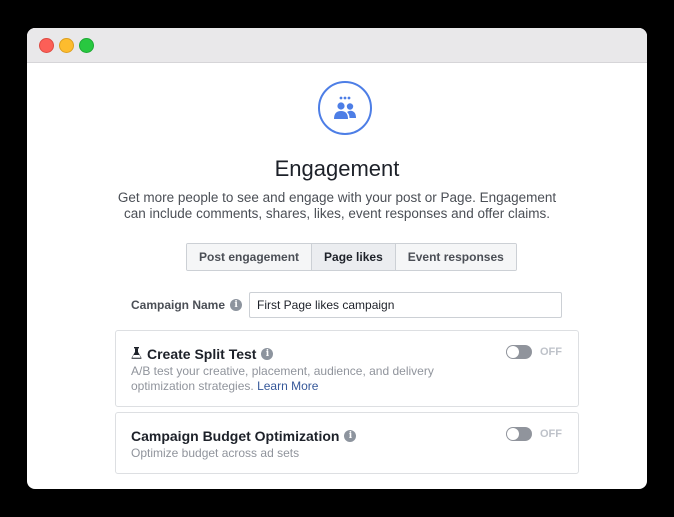 The height and width of the screenshot is (517, 674). I want to click on split-test-toggle-label: OFF, so click(551, 352).